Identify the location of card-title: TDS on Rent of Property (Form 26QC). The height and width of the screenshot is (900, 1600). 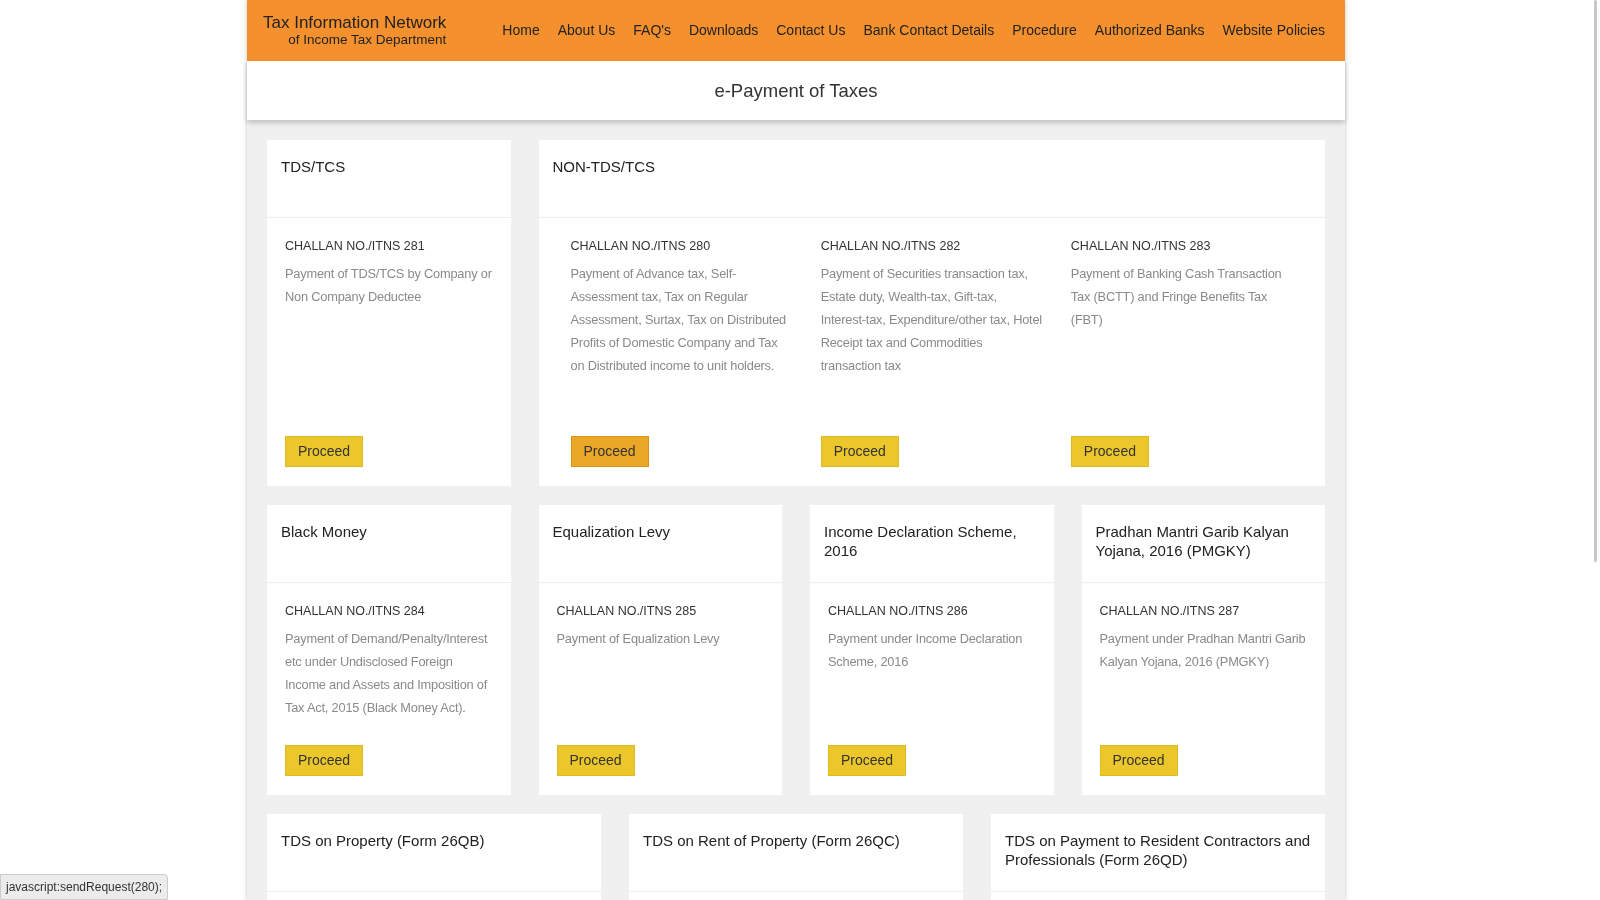
(772, 840).